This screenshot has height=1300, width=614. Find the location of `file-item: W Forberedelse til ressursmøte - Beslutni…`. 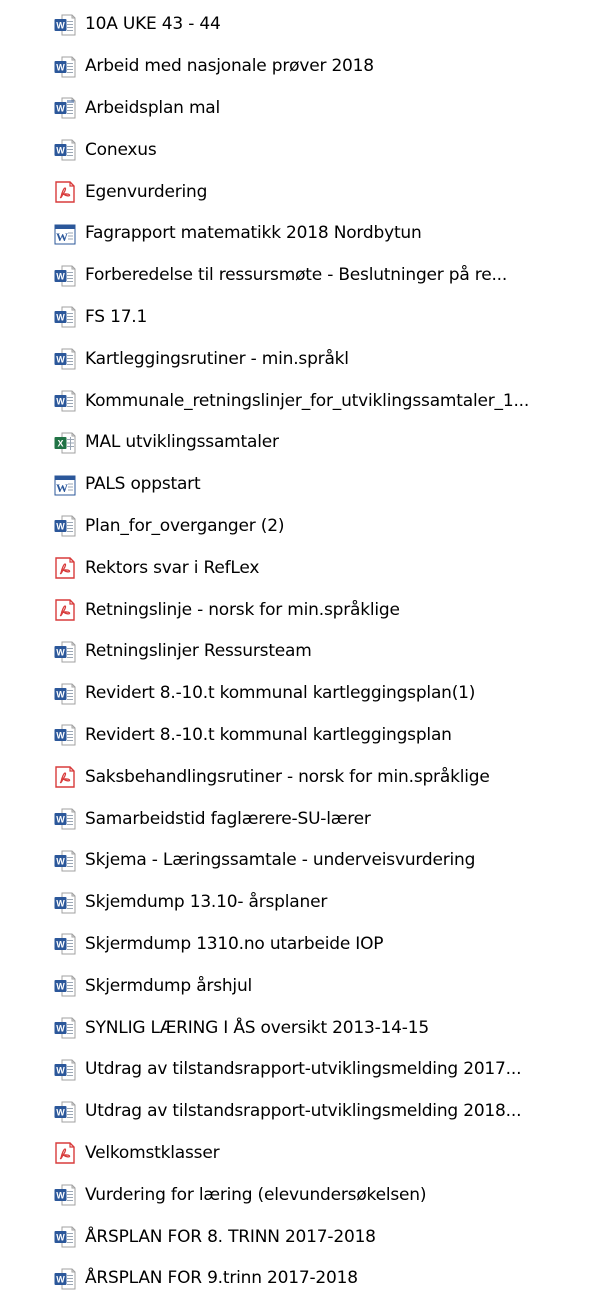

file-item: W Forberedelse til ressursmøte - Beslutni… is located at coordinates (327, 276).